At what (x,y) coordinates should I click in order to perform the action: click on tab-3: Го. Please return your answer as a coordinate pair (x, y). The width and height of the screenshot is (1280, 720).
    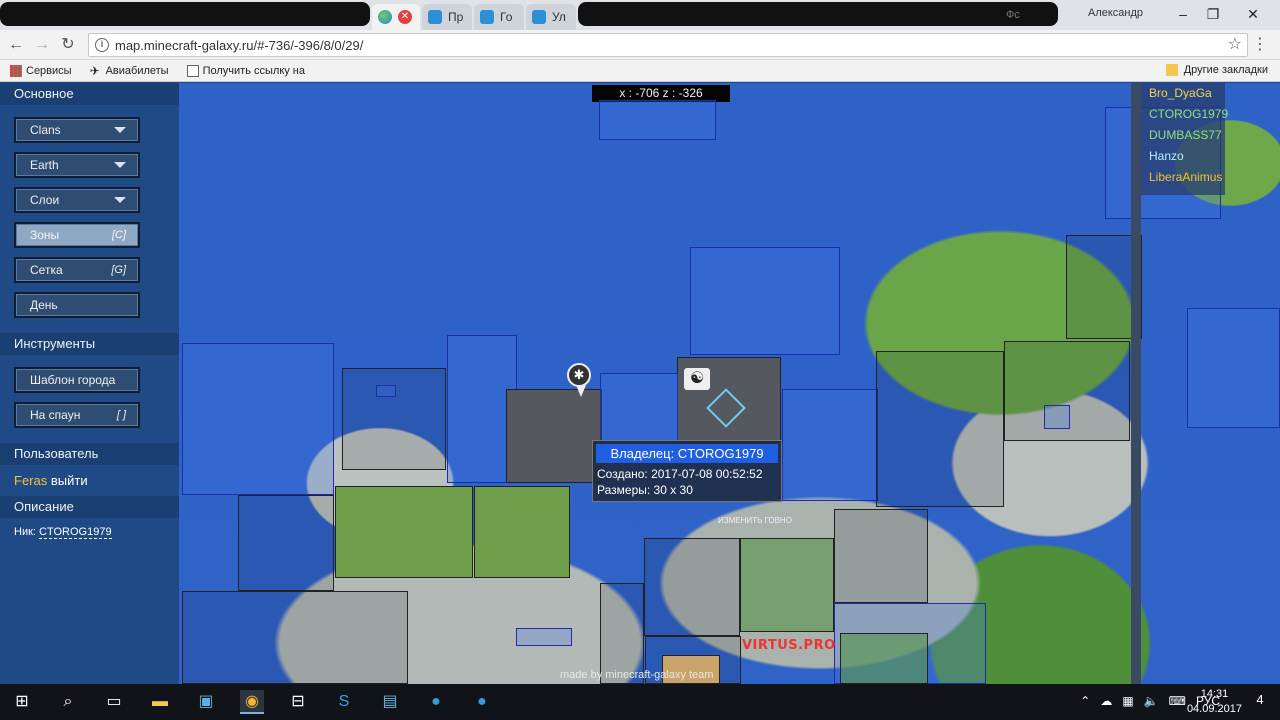
    Looking at the image, I should click on (499, 17).